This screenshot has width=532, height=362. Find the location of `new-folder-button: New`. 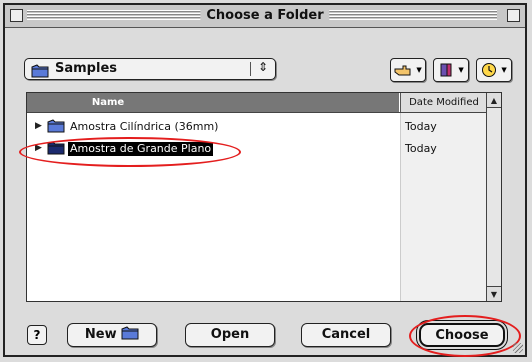

new-folder-button: New is located at coordinates (112, 335).